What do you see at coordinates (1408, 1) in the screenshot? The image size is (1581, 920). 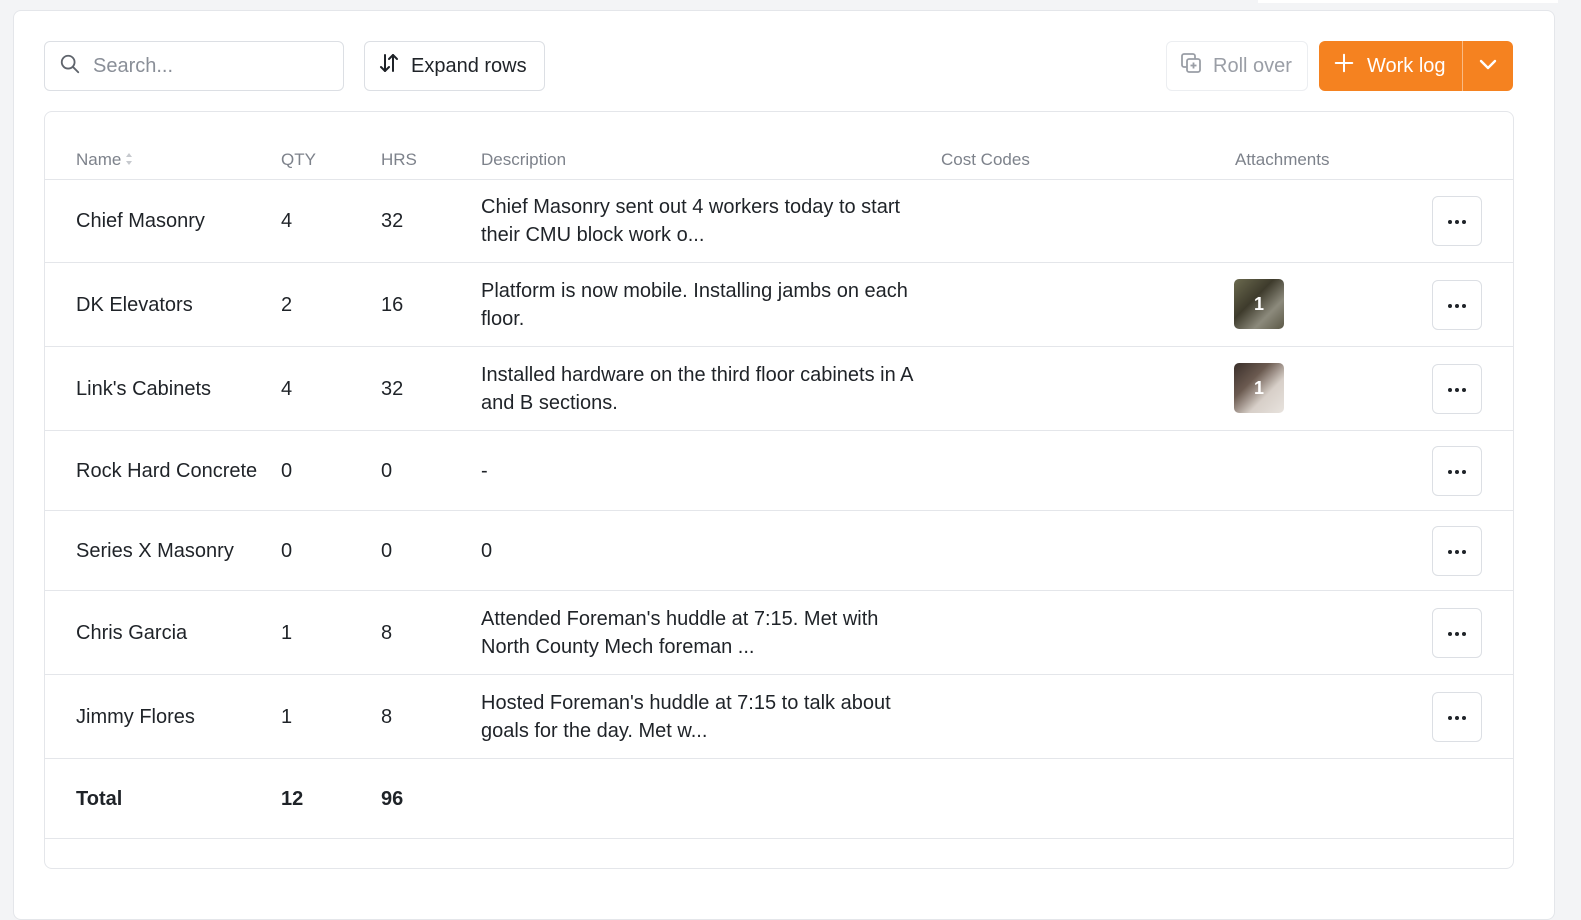 I see `top-edge` at bounding box center [1408, 1].